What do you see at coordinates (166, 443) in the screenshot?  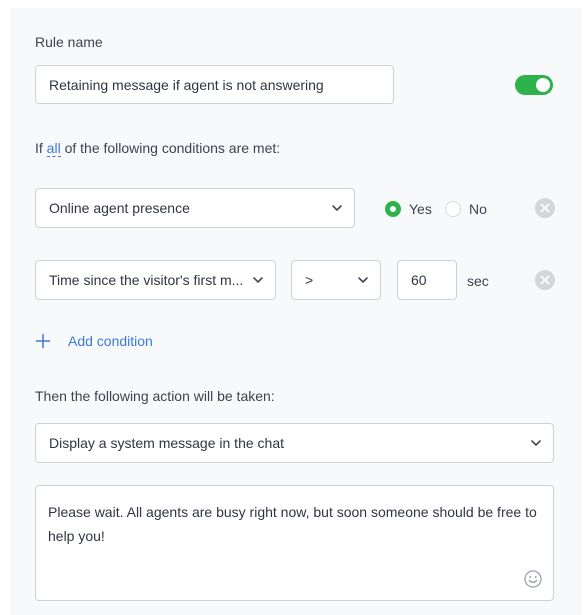 I see `action-type-value: Display a system message in the chat` at bounding box center [166, 443].